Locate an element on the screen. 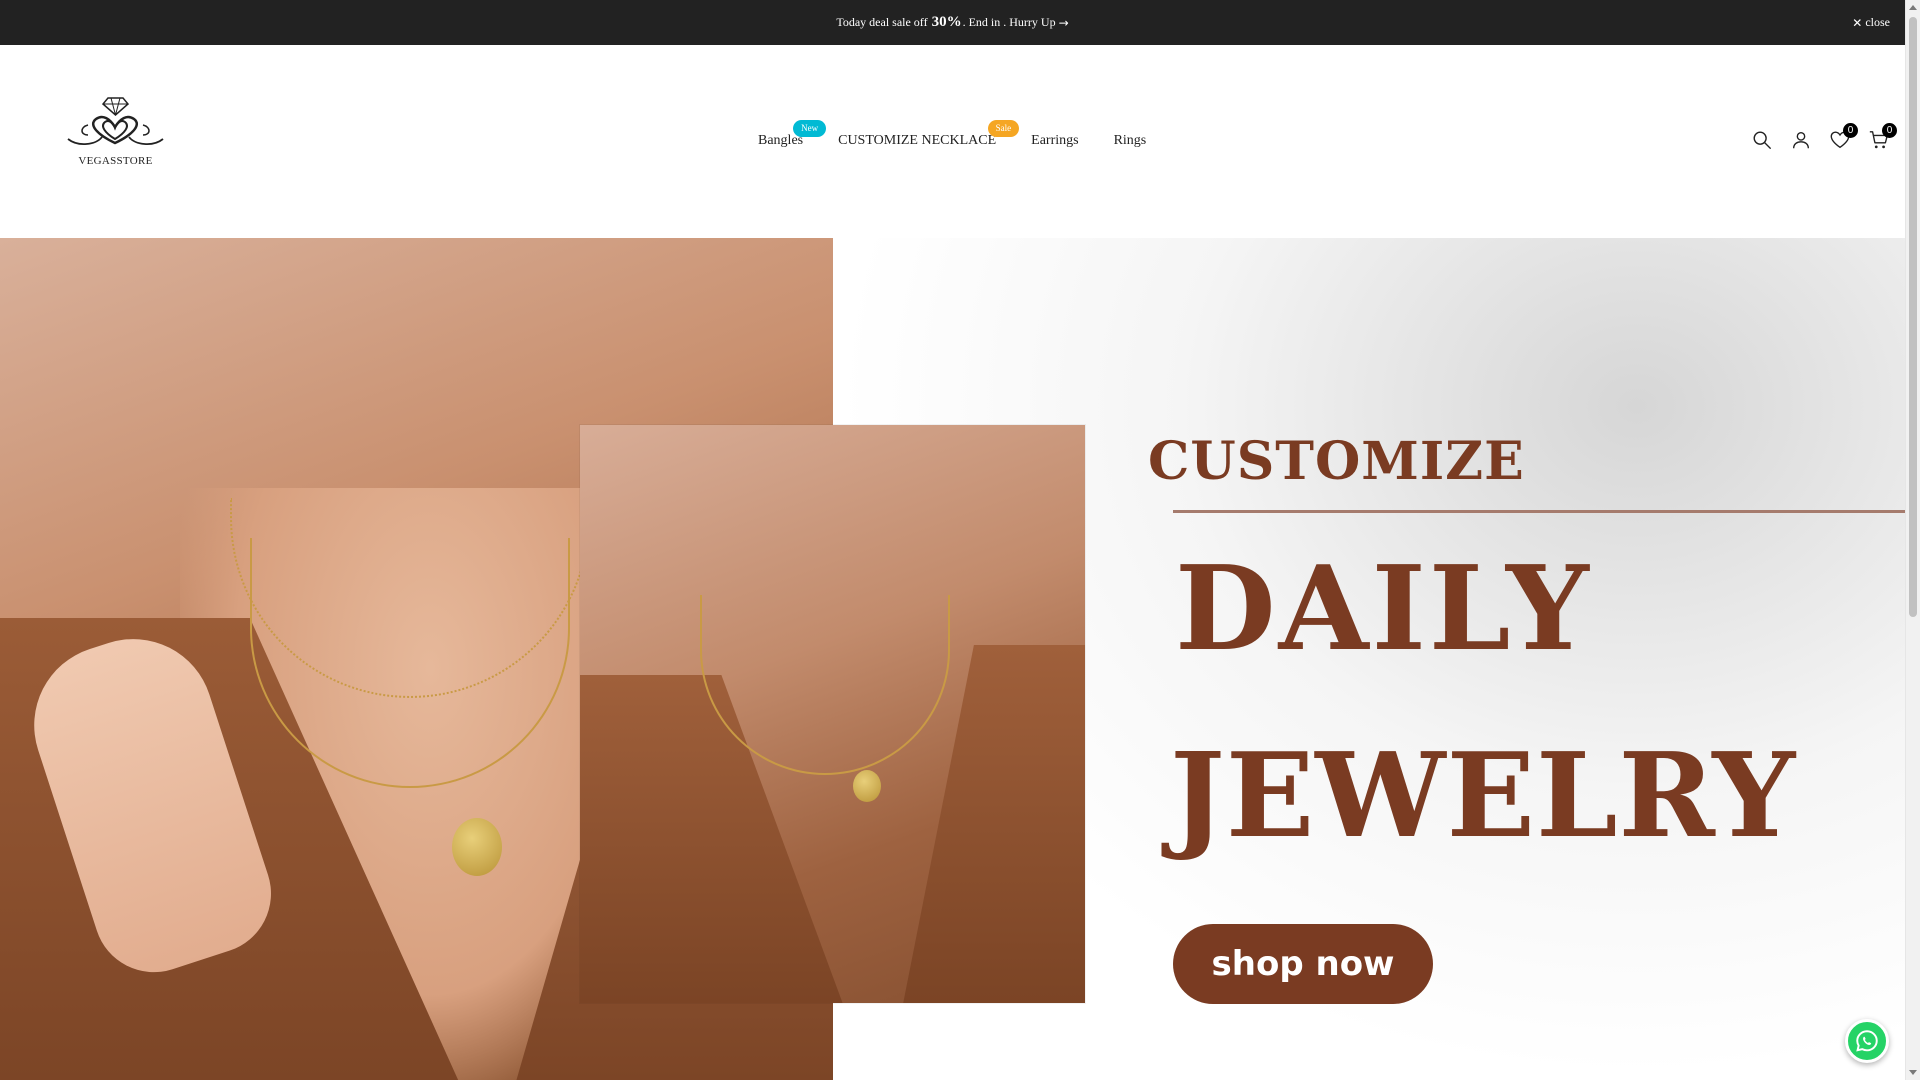  nav-item-label: Earrings is located at coordinates (1055, 140).